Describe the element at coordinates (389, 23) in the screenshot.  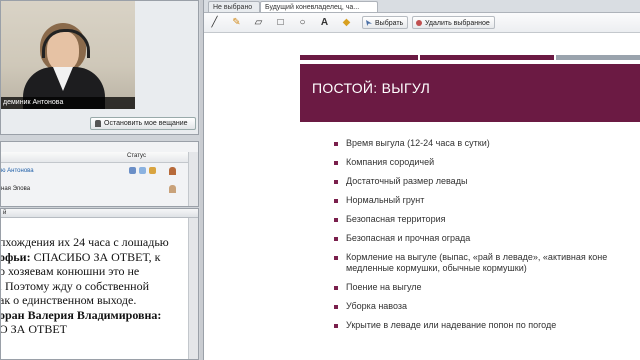
I see `select-label: Выбрать` at that location.